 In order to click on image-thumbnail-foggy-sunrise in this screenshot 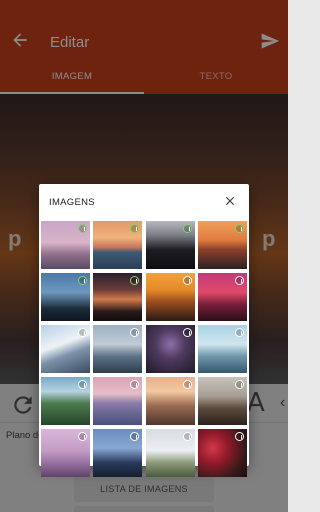, I will do `click(170, 401)`.